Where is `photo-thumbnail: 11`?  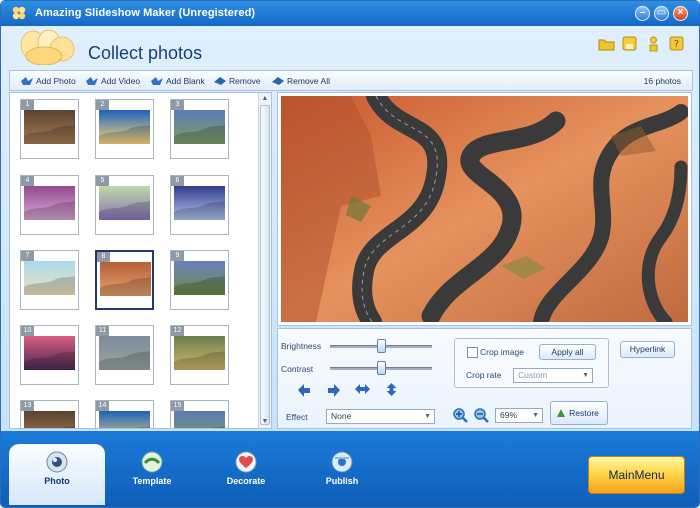 photo-thumbnail: 11 is located at coordinates (124, 355).